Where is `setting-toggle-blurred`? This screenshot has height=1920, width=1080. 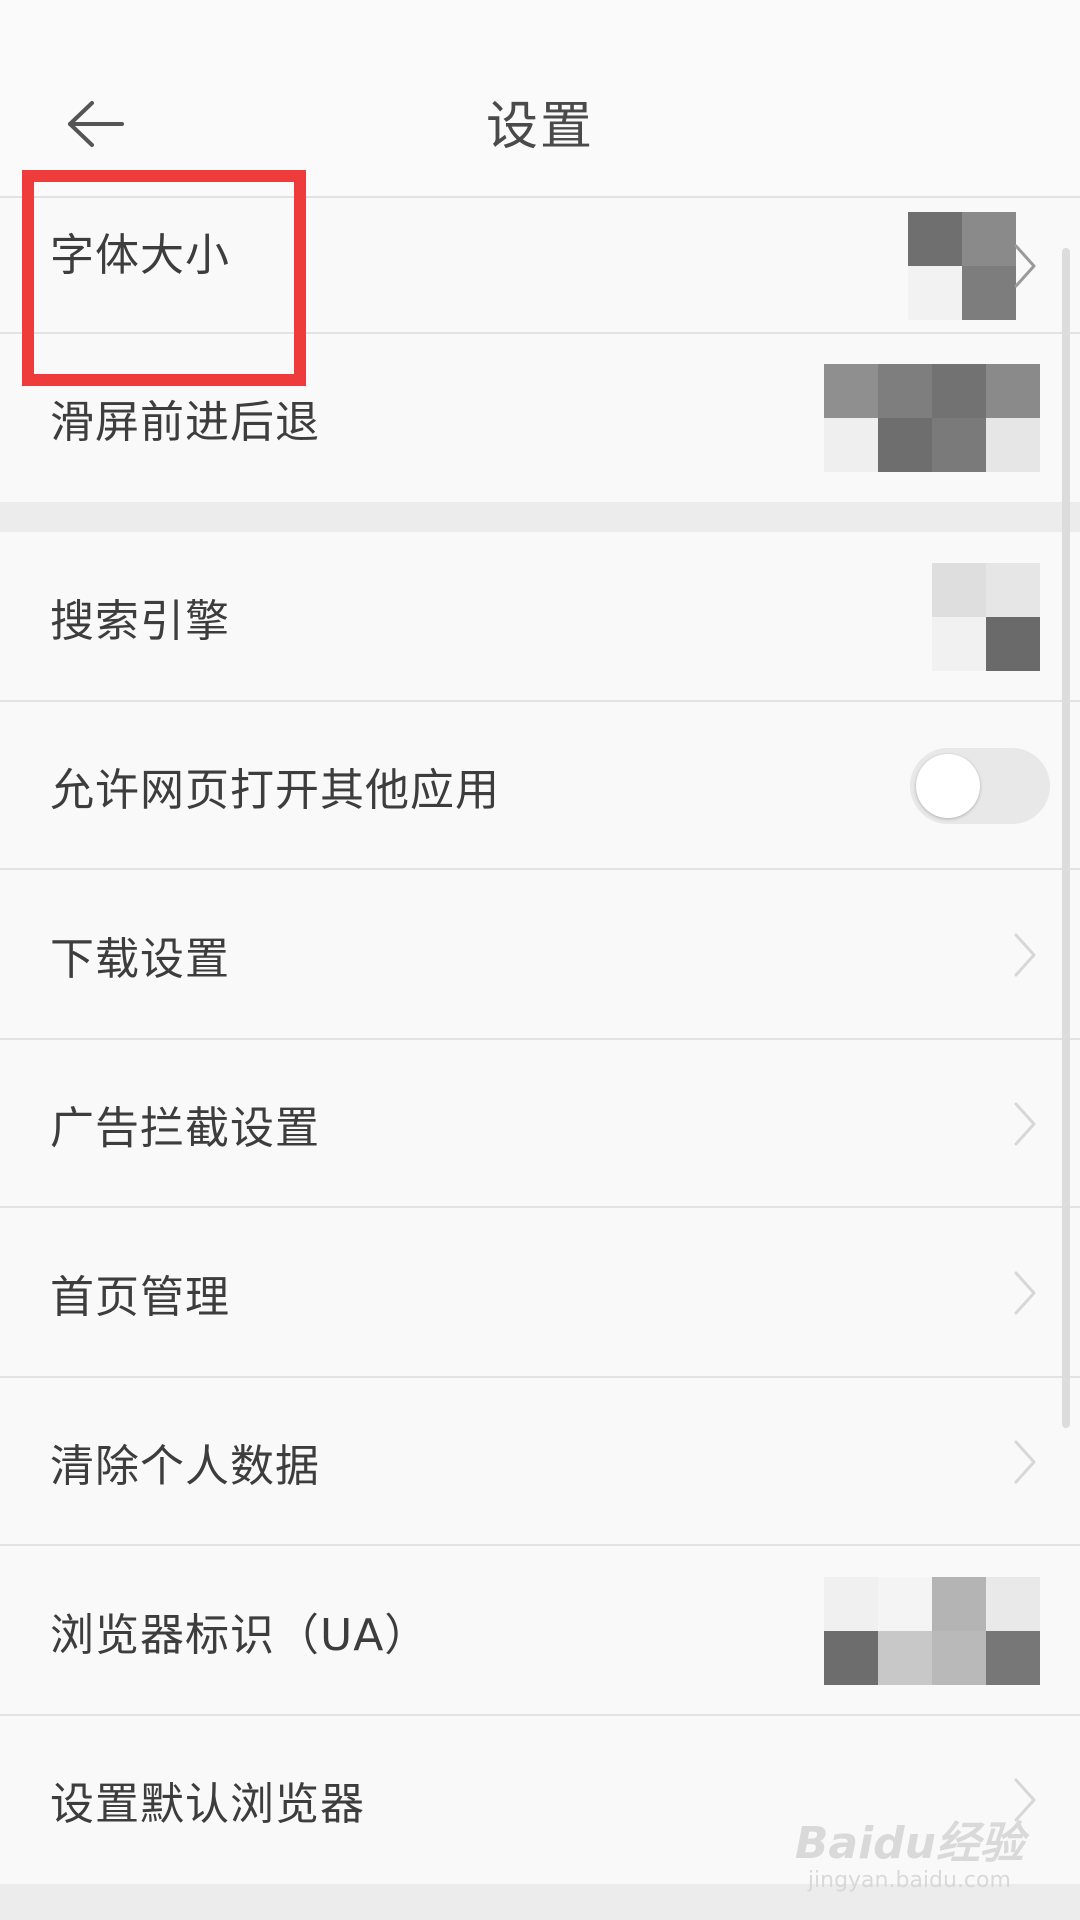
setting-toggle-blurred is located at coordinates (932, 418).